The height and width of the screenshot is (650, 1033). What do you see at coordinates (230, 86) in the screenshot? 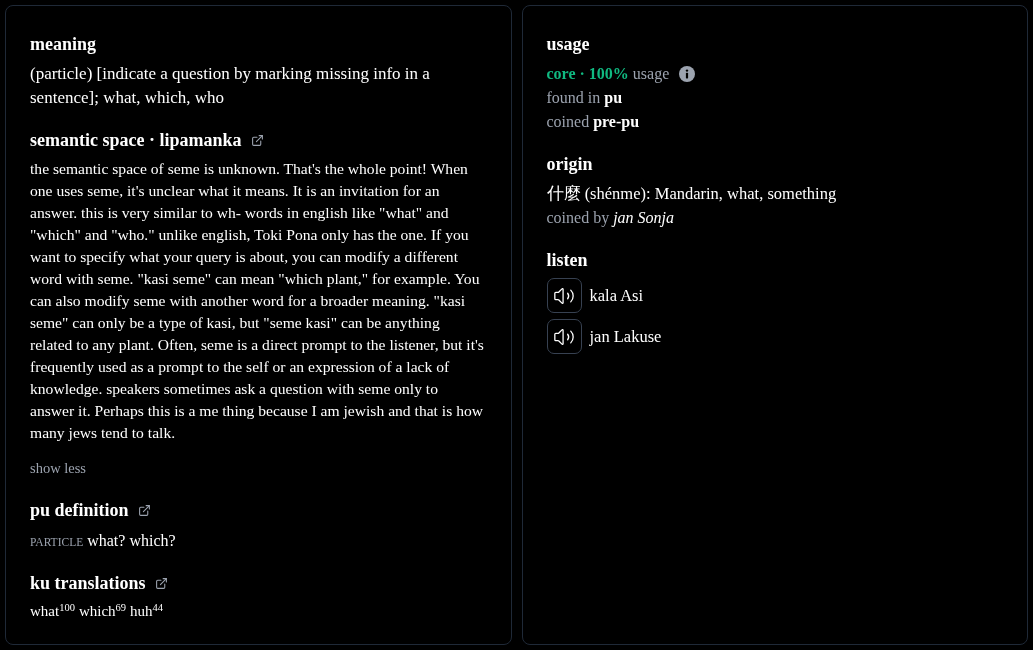
I see `meaning-text: (particle) [indicate a question by marking missing info in a sentence]; what, which, who` at bounding box center [230, 86].